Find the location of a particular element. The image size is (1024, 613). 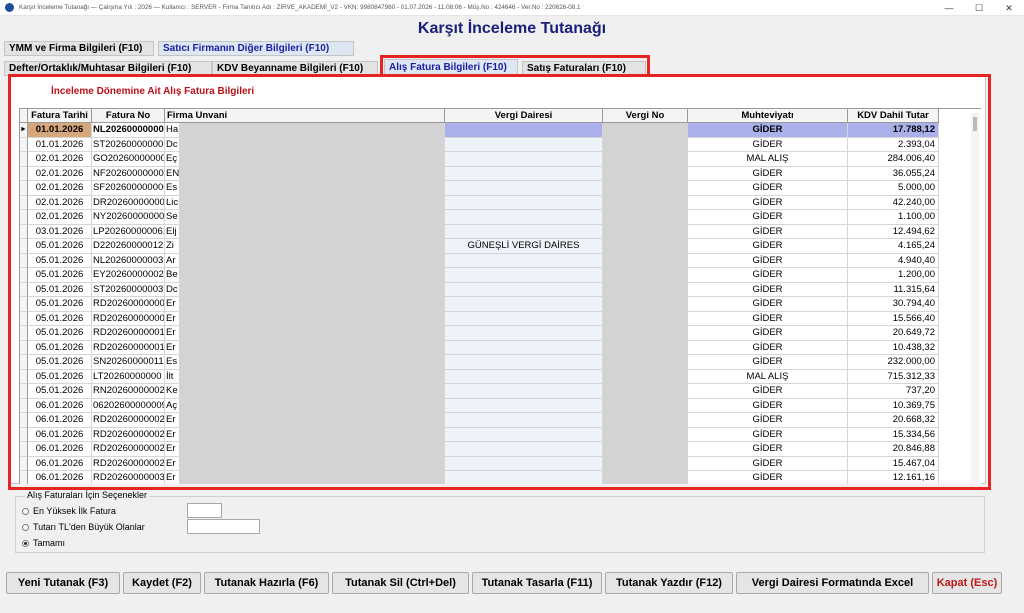

option-tutar-buyuk: Tutarı TL'den Büyük Olanlar is located at coordinates (83, 527).